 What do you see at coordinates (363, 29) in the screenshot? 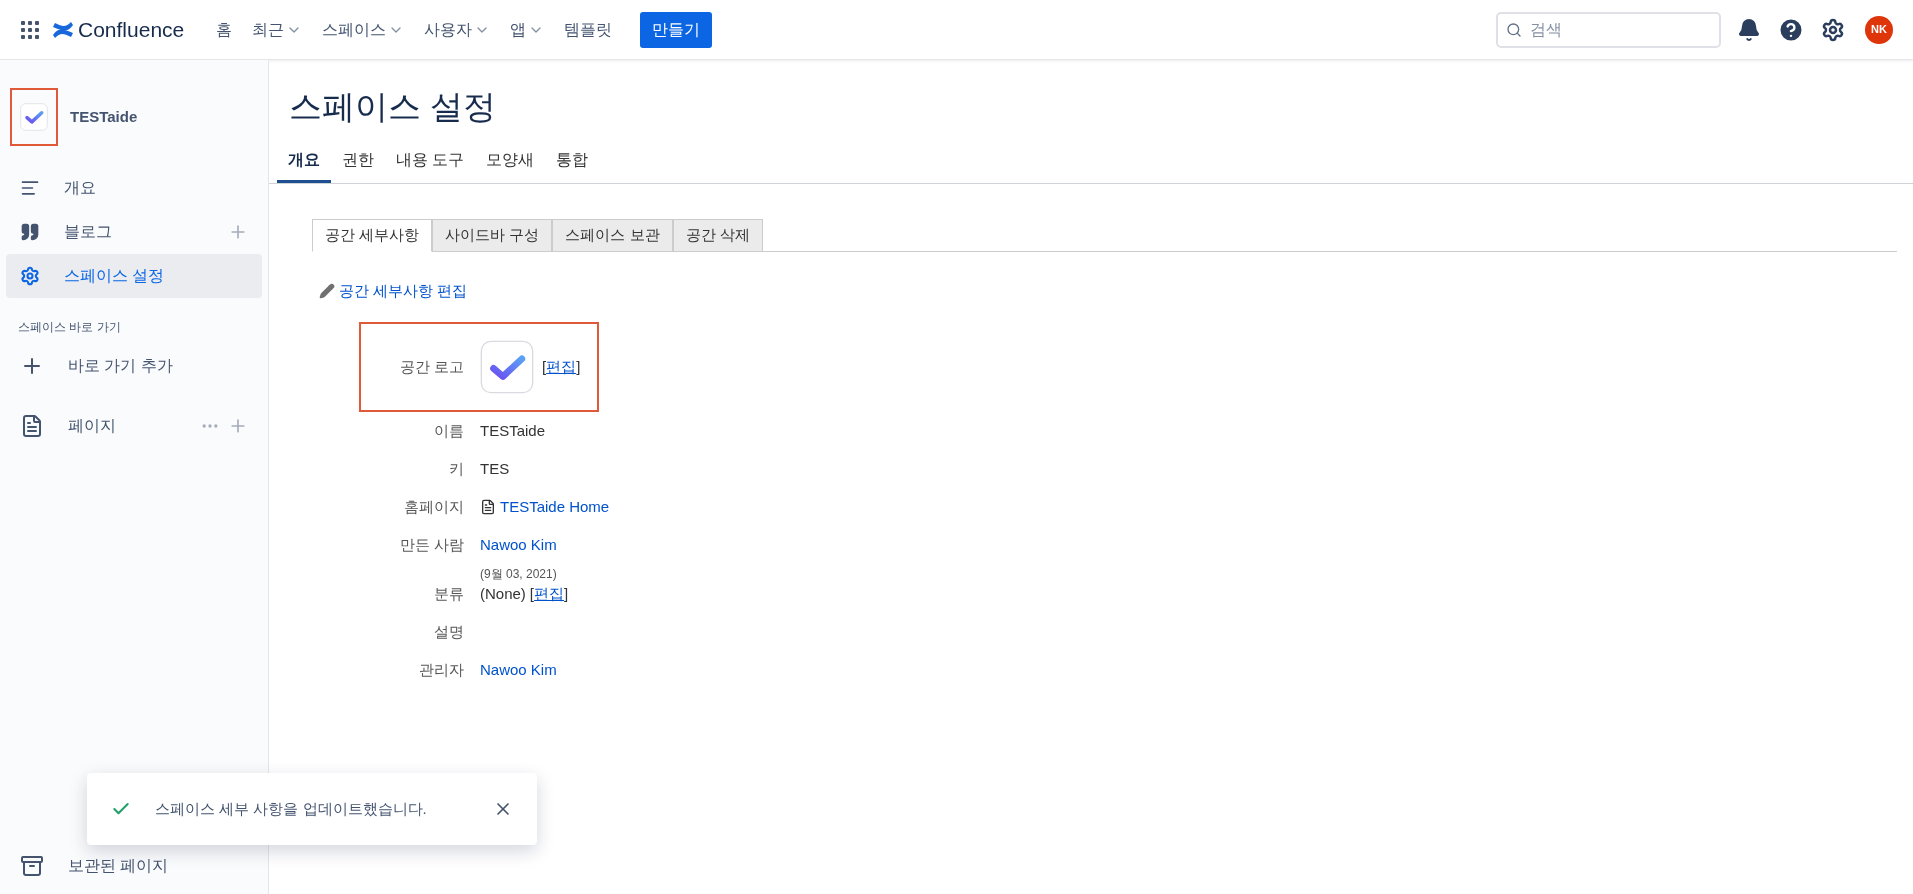
I see `nav-menu-item: 스페이스` at bounding box center [363, 29].